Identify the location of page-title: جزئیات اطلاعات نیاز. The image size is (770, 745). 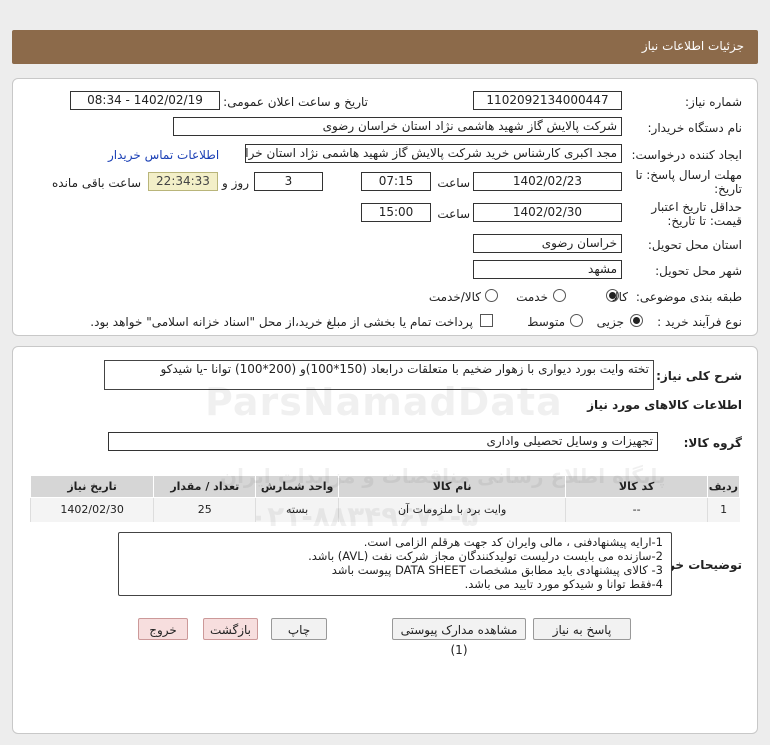
(692, 46).